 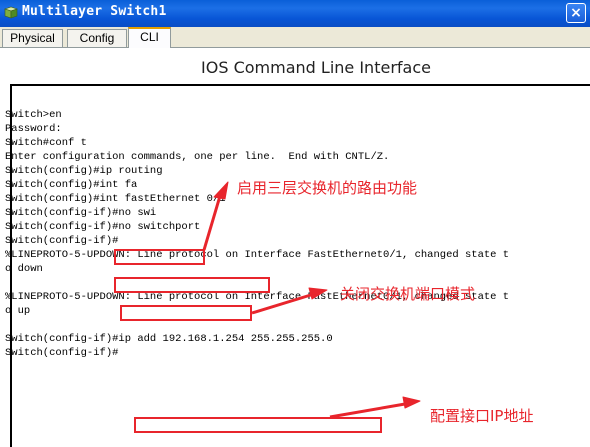 What do you see at coordinates (327, 188) in the screenshot?
I see `annotation-ip-routing: 启用三层交换机的路由功能` at bounding box center [327, 188].